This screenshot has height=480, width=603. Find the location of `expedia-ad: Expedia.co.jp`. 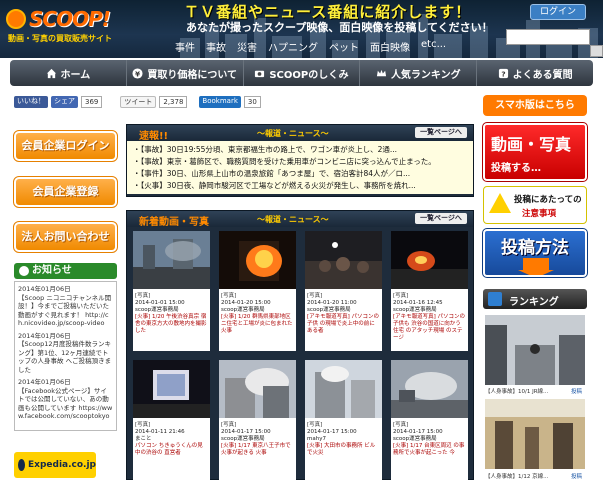

expedia-ad: Expedia.co.jp is located at coordinates (55, 465).